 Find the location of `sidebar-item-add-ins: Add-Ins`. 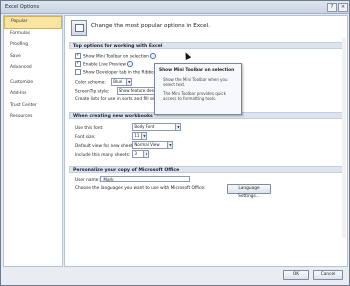

sidebar-item-add-ins: Add-Ins is located at coordinates (33, 95).